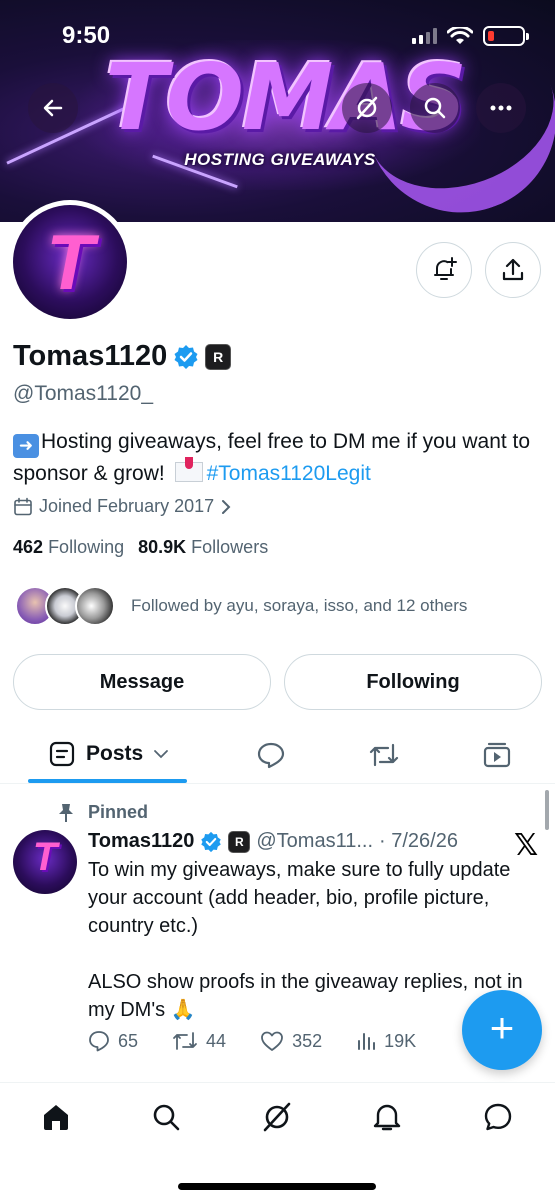 The image size is (555, 1200). I want to click on share-button, so click(513, 270).